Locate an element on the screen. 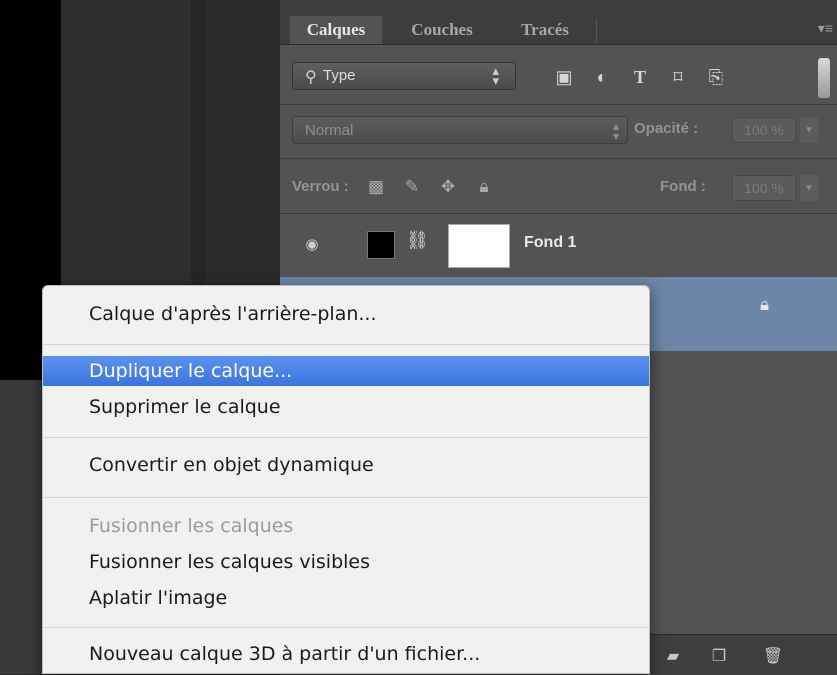  lock-pixels-brush-icon: ✎ is located at coordinates (412, 187).